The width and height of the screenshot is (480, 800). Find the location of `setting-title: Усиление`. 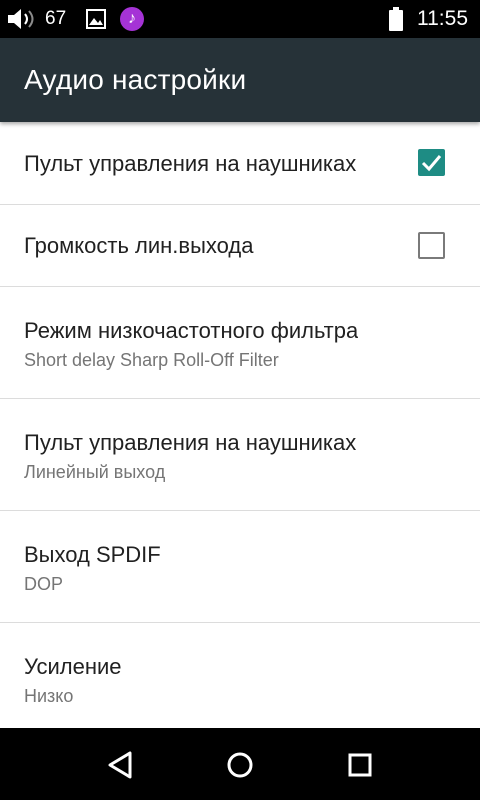

setting-title: Усиление is located at coordinates (73, 666).